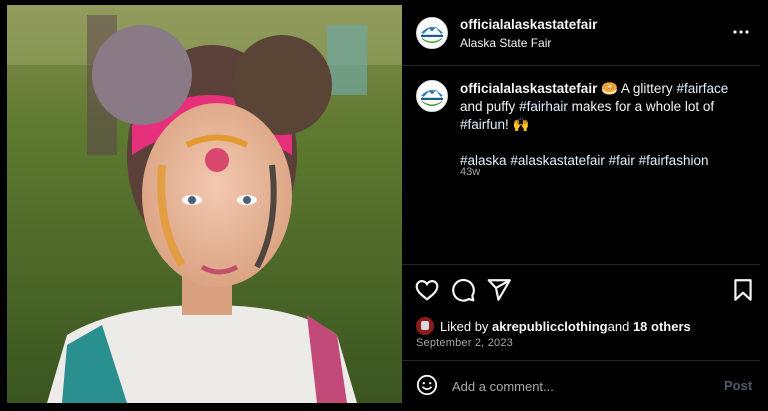 The height and width of the screenshot is (411, 768). Describe the element at coordinates (550, 326) in the screenshot. I see `liker-username: akrepublicclothing` at that location.